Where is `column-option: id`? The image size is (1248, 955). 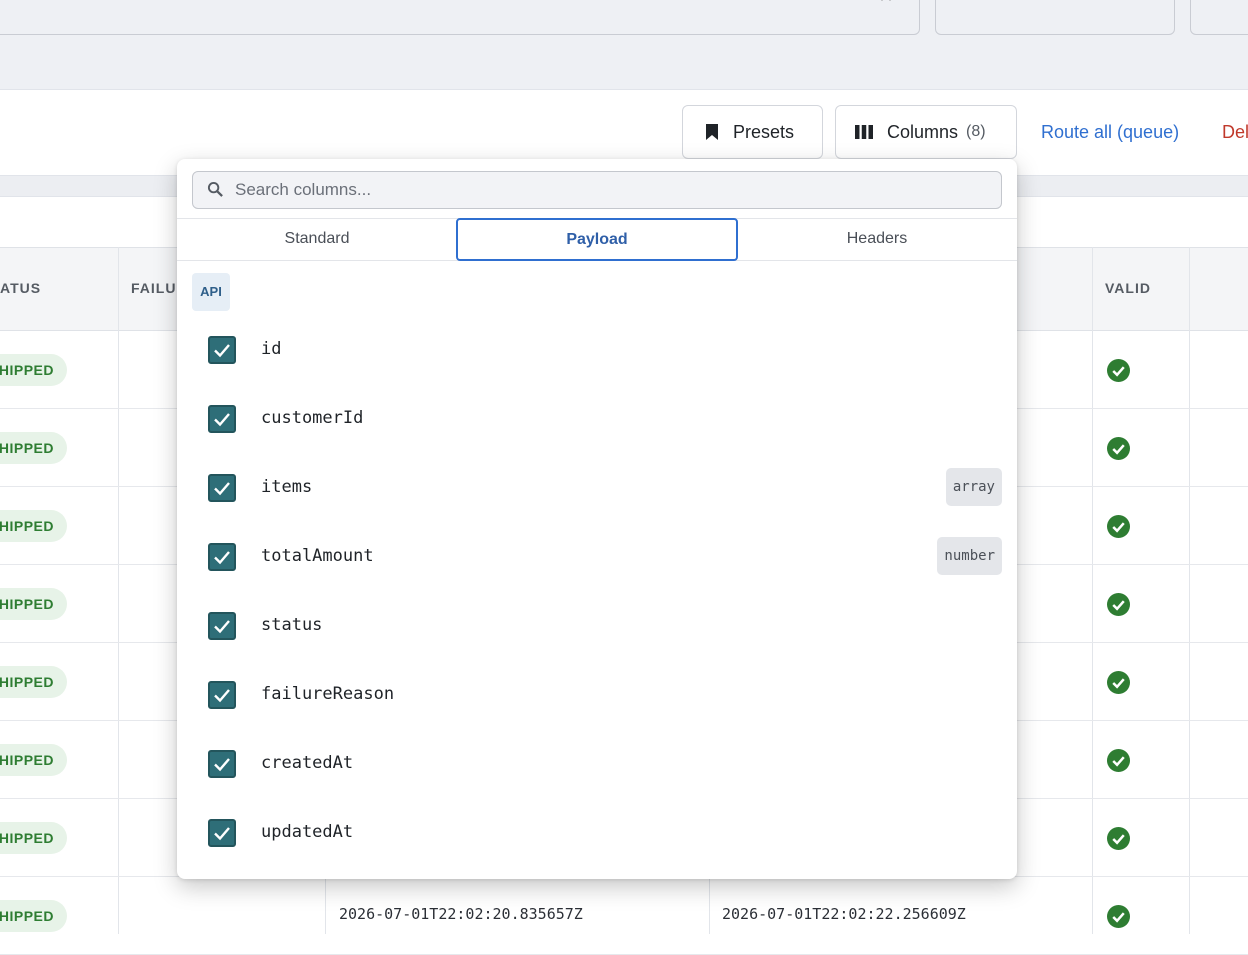 column-option: id is located at coordinates (597, 349).